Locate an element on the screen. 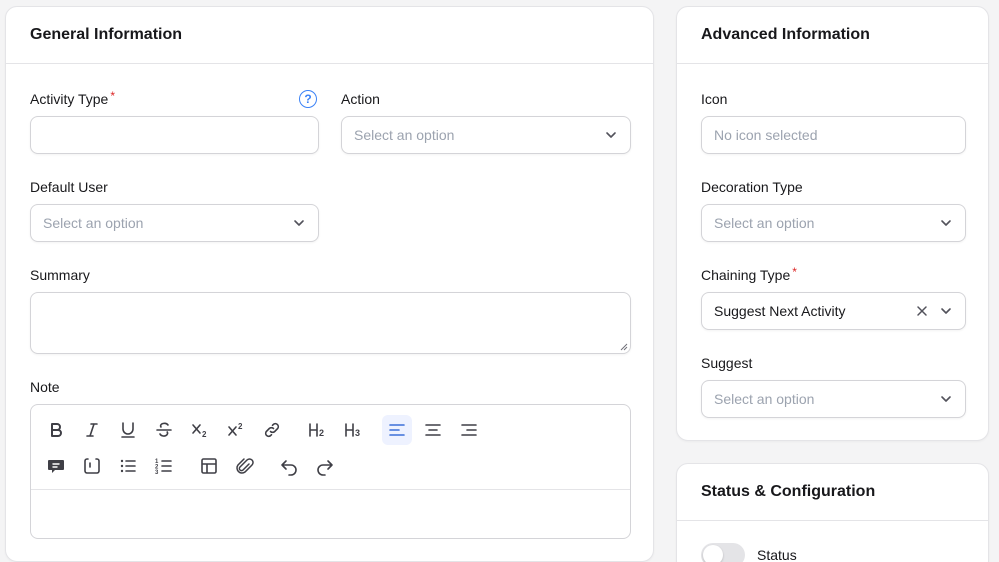  note-label: Note is located at coordinates (45, 387).